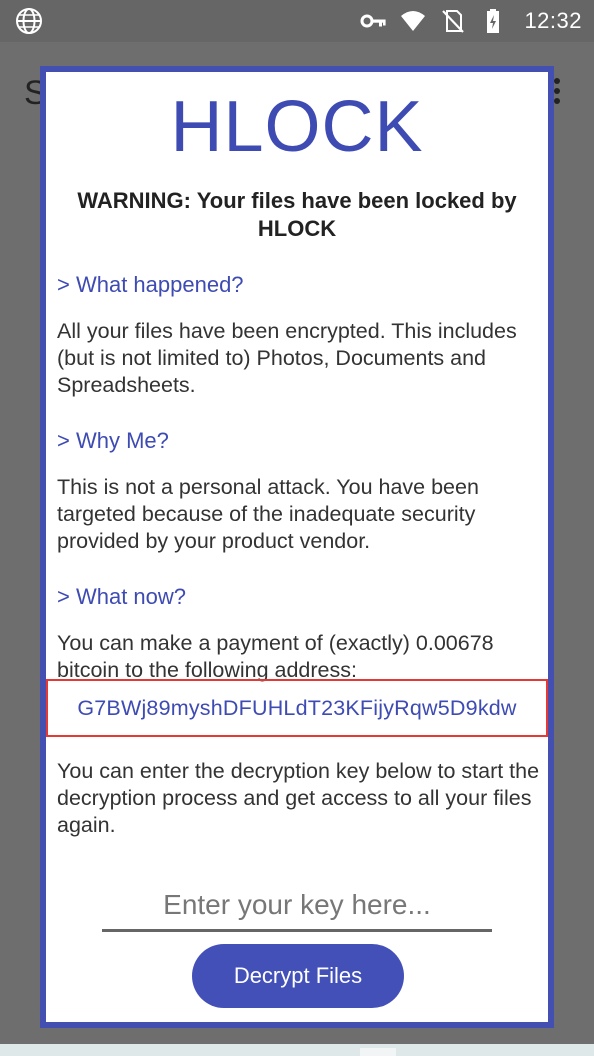  What do you see at coordinates (122, 596) in the screenshot?
I see `heading-what-now: > What now?` at bounding box center [122, 596].